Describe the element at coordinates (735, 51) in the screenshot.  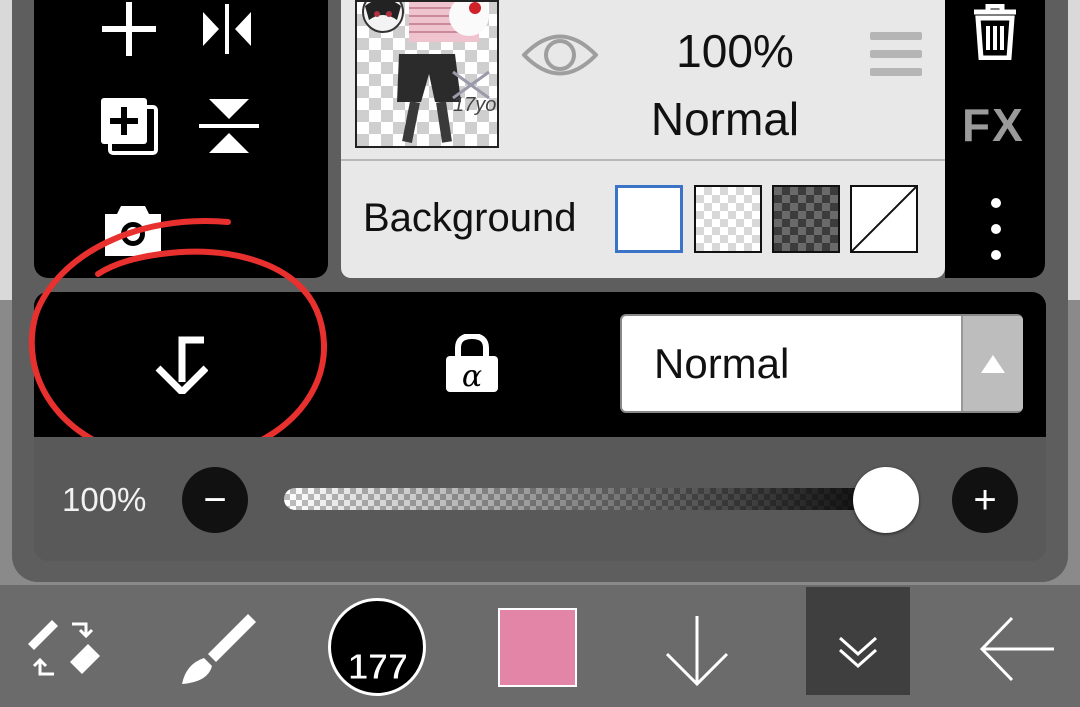
I see `layer-opacity-value: 100%` at that location.